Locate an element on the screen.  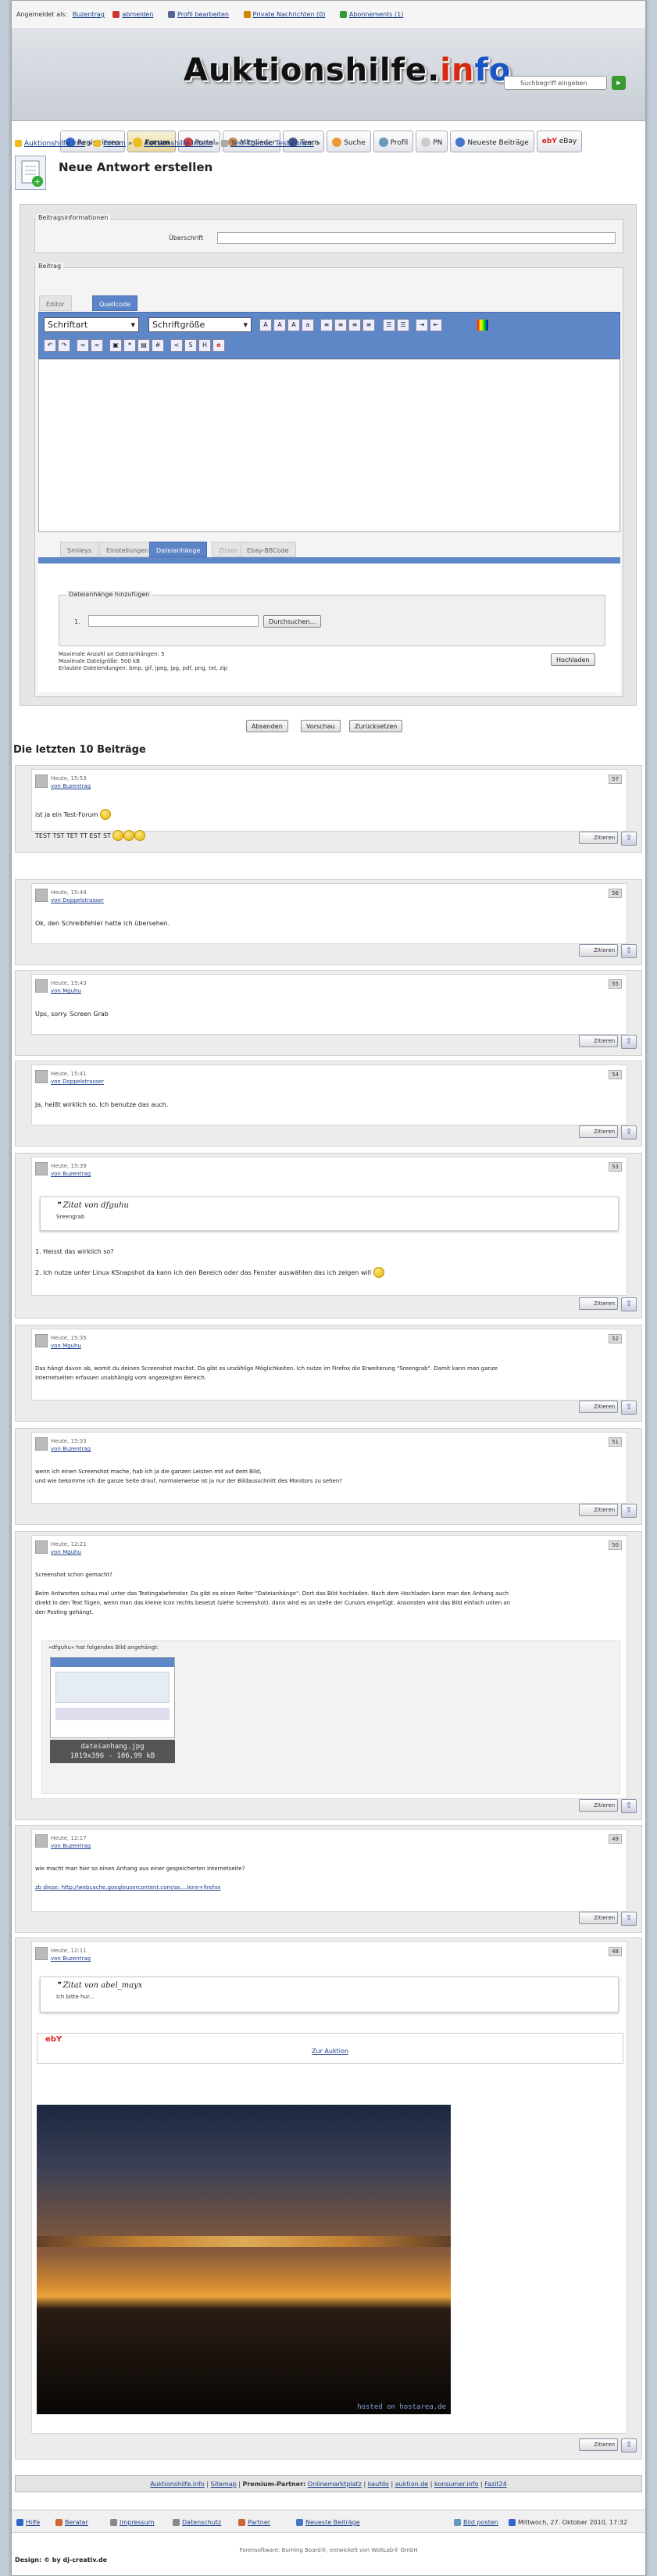
footer-link: Onlinemarktplatz is located at coordinates (335, 2484).